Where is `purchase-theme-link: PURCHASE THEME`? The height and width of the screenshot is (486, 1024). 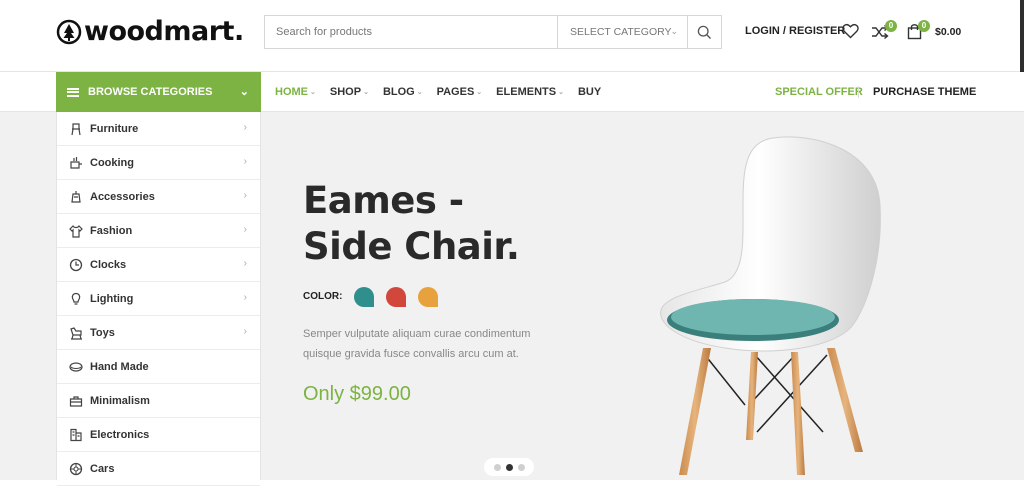 purchase-theme-link: PURCHASE THEME is located at coordinates (924, 92).